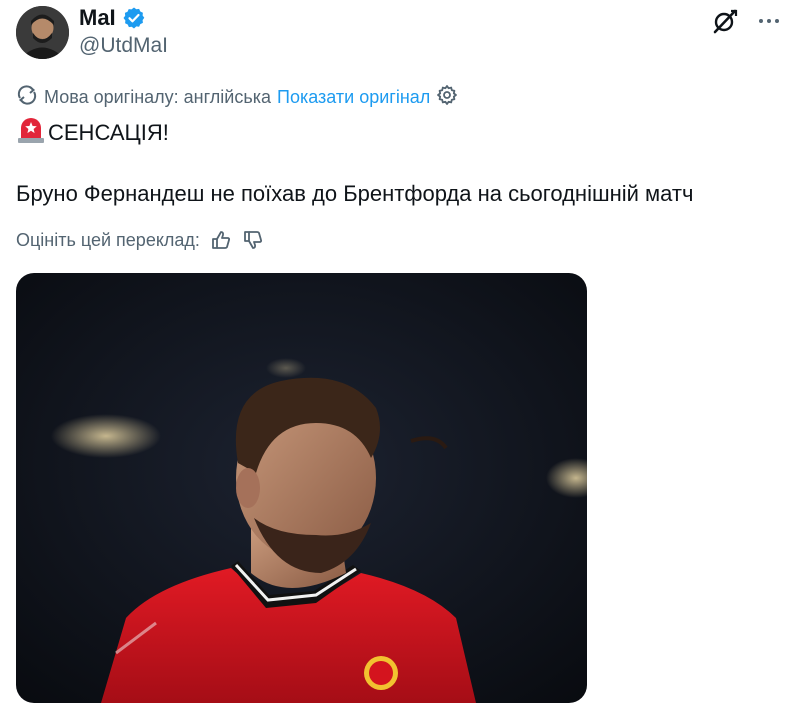 The width and height of the screenshot is (800, 703). I want to click on author-handle: @UtdMaI, so click(123, 46).